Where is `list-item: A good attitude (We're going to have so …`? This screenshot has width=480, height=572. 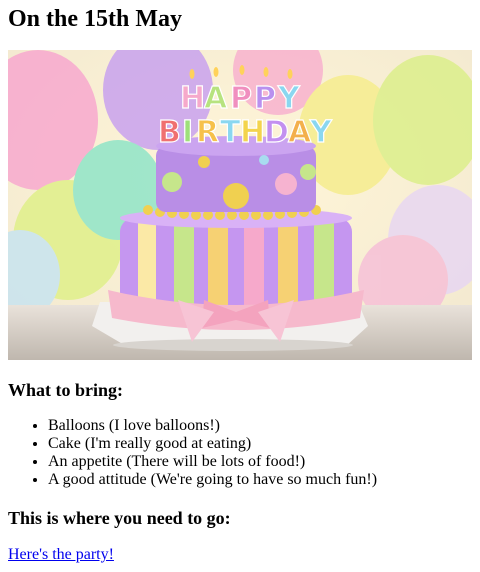
list-item: A good attitude (We're going to have so … is located at coordinates (260, 480).